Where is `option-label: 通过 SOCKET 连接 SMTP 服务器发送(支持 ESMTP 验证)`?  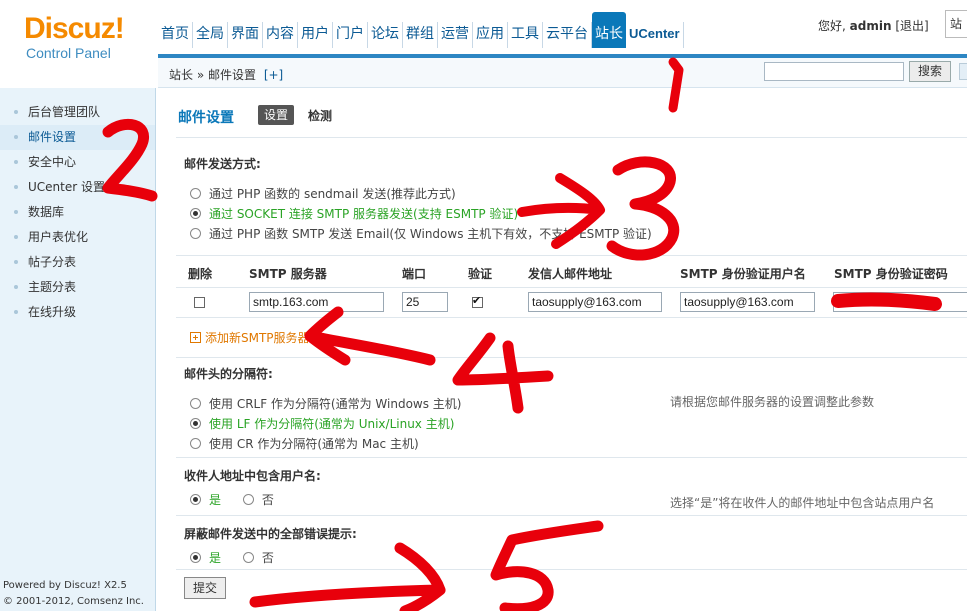
option-label: 通过 SOCKET 连接 SMTP 服务器发送(支持 ESMTP 验证) is located at coordinates (364, 214).